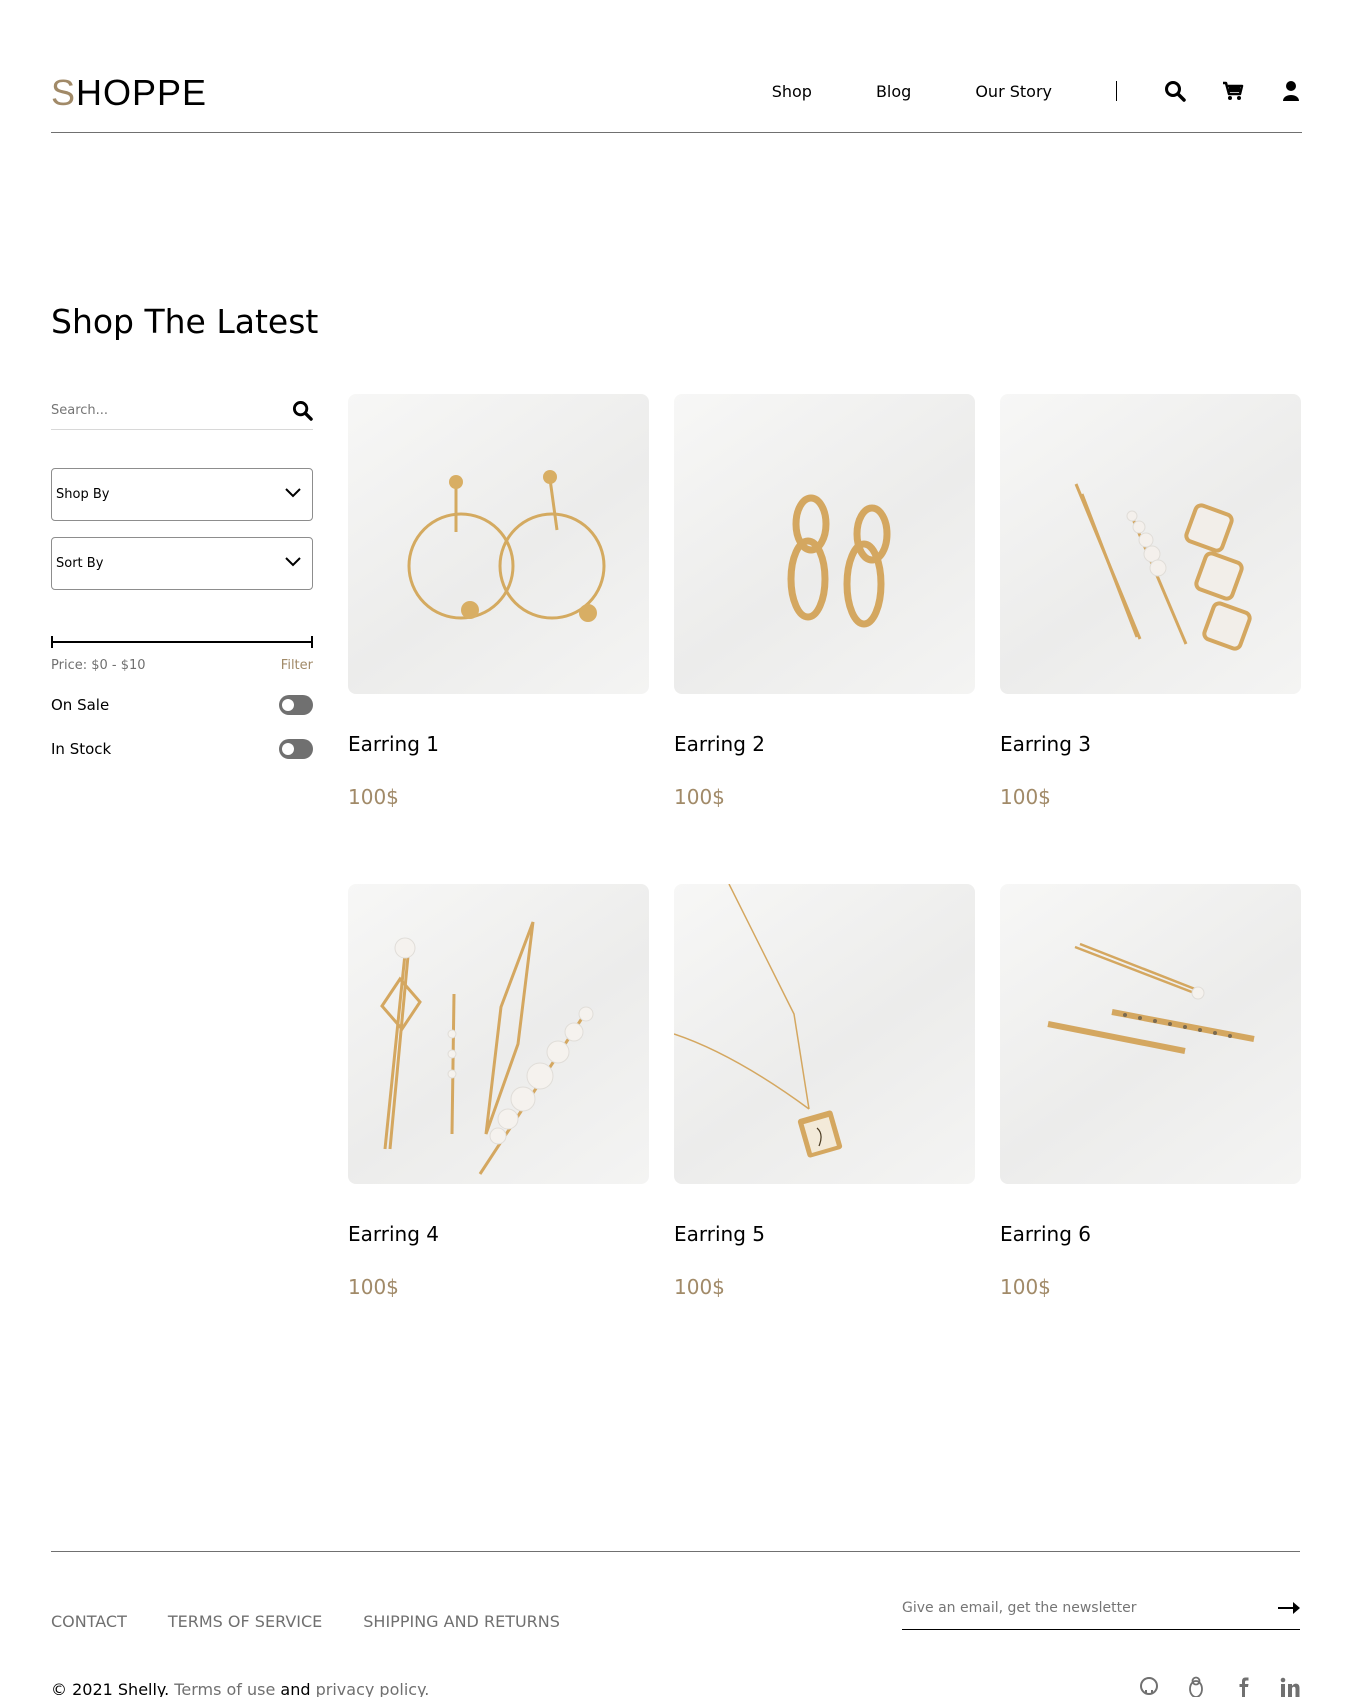 Image resolution: width=1360 pixels, height=1697 pixels. I want to click on footer-link-shipping: SHIPPING AND RETURNS, so click(461, 1621).